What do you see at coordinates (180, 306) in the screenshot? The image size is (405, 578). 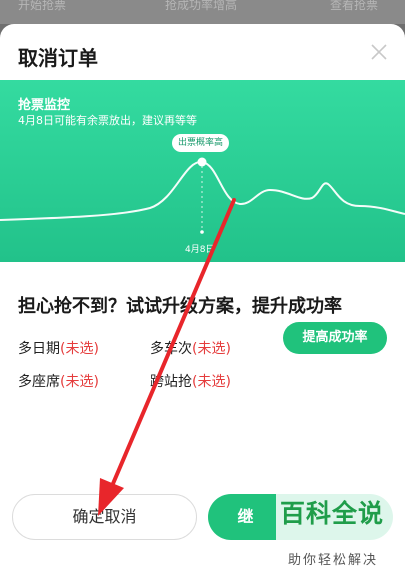 I see `upgrade-title: 担心抢不到？试试升级方案，提升成功率` at bounding box center [180, 306].